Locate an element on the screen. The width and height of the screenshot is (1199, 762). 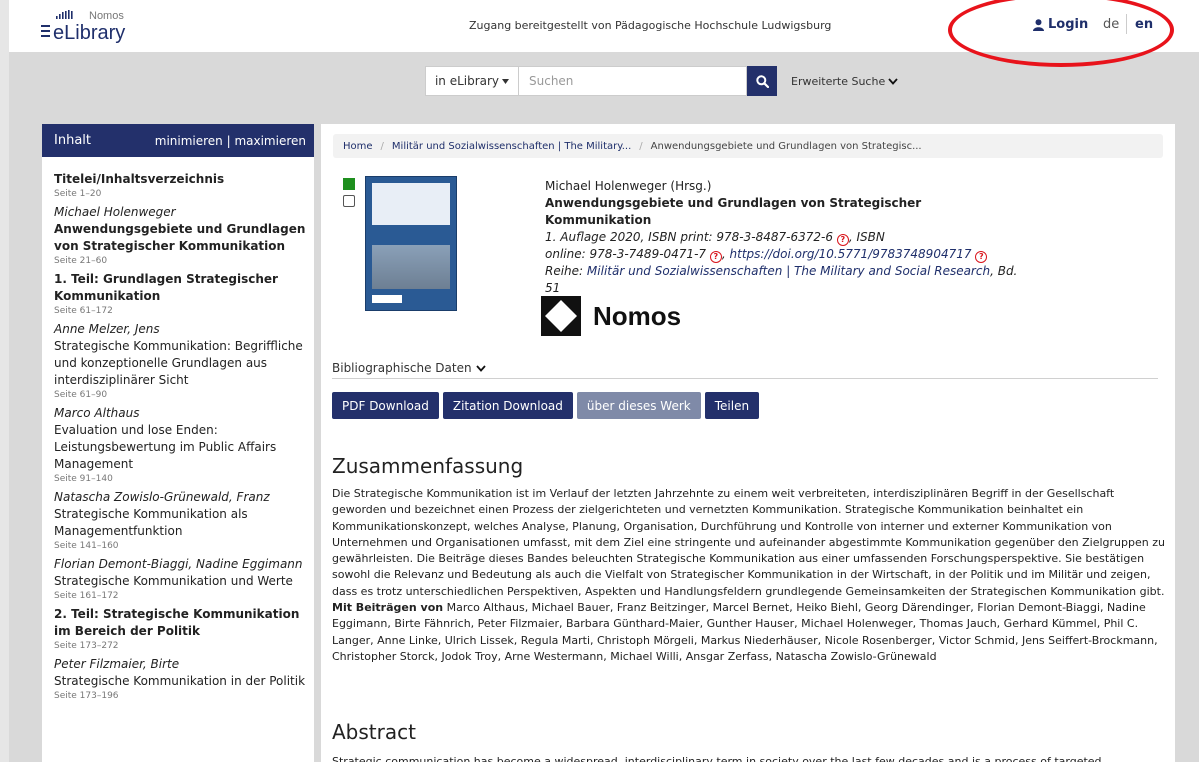
search-icon is located at coordinates (762, 81).